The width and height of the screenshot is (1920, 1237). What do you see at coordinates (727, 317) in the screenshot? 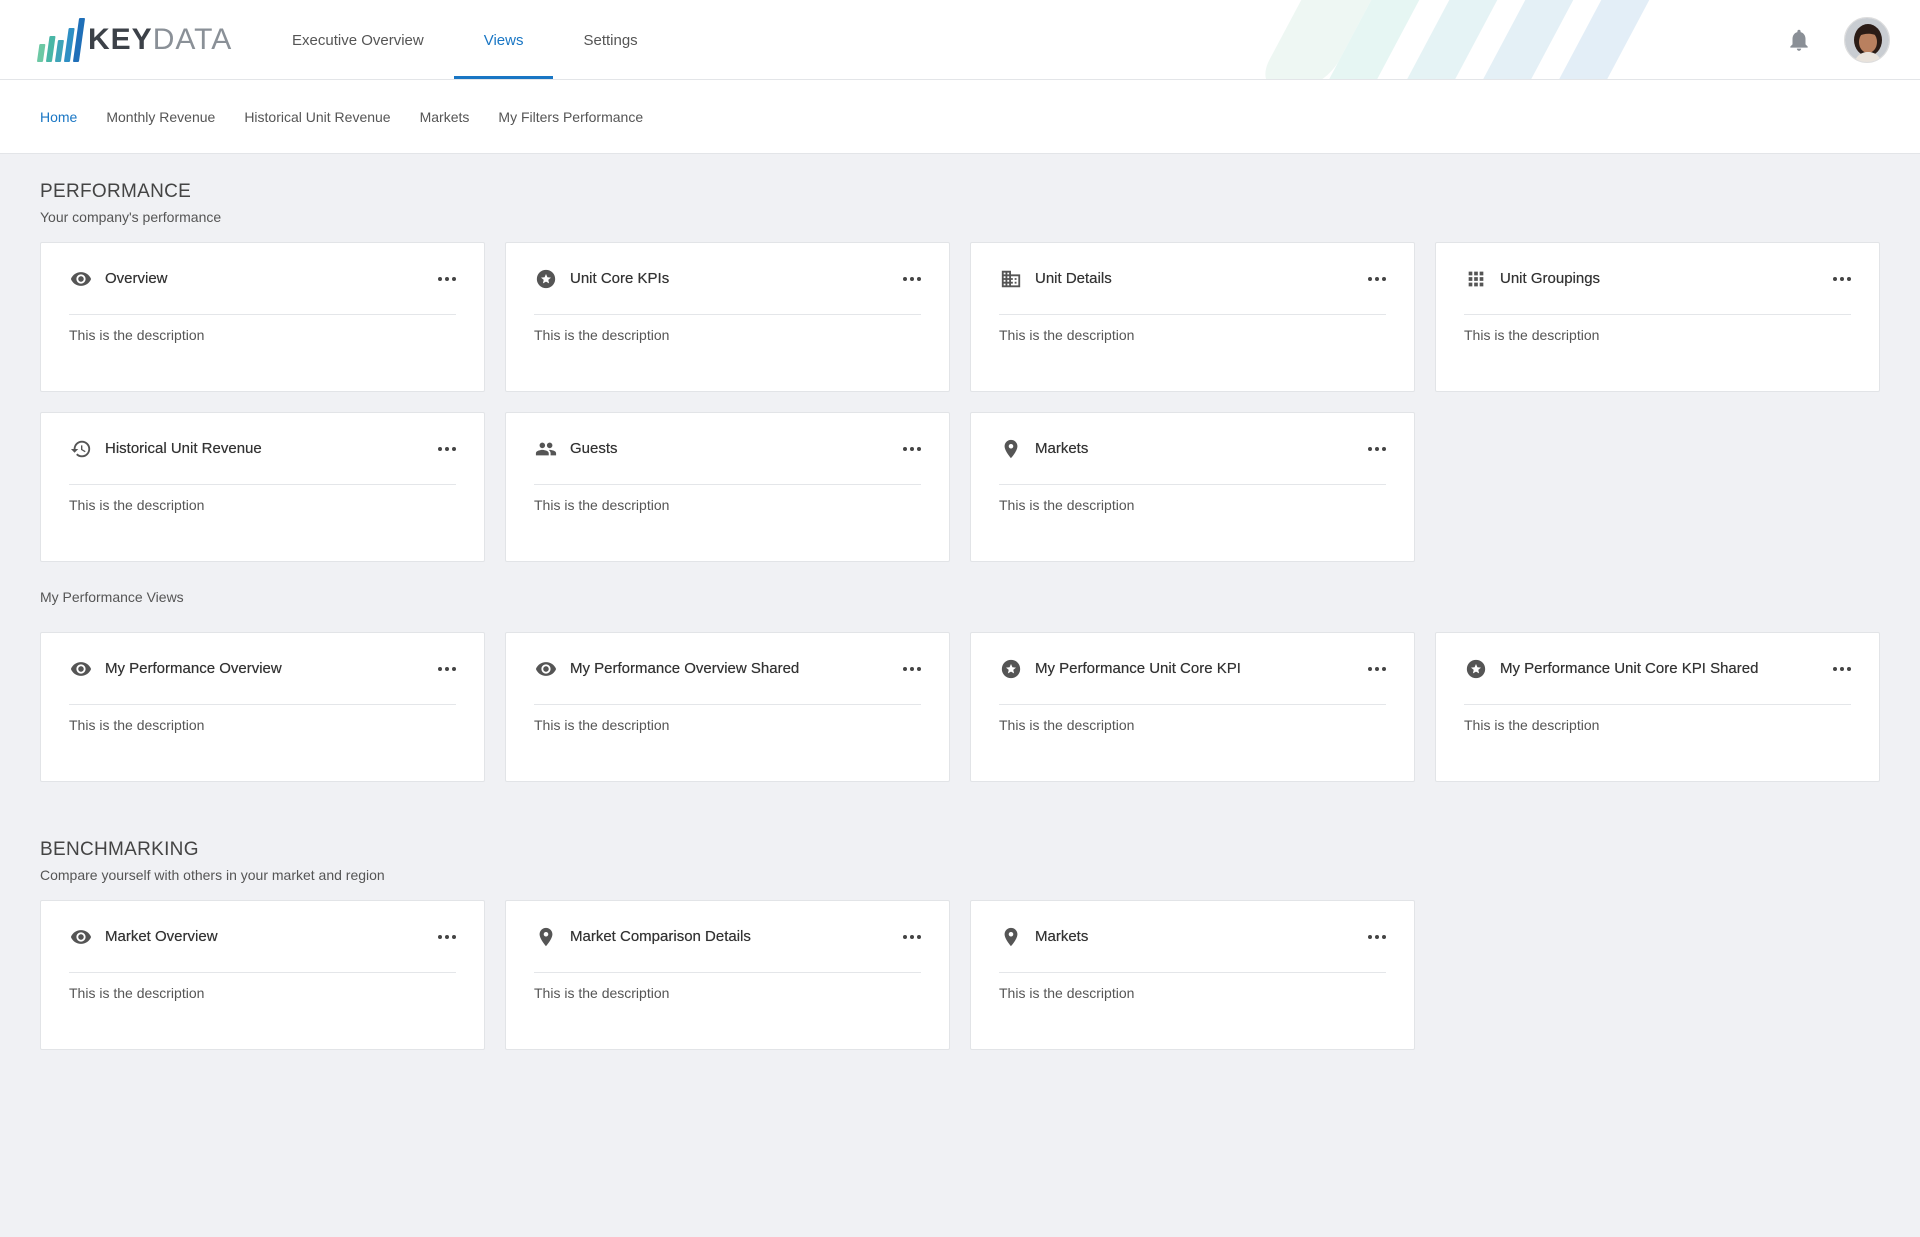
I see `view-card-unit-core-kpis: Unit Core KPIs This is the description` at bounding box center [727, 317].